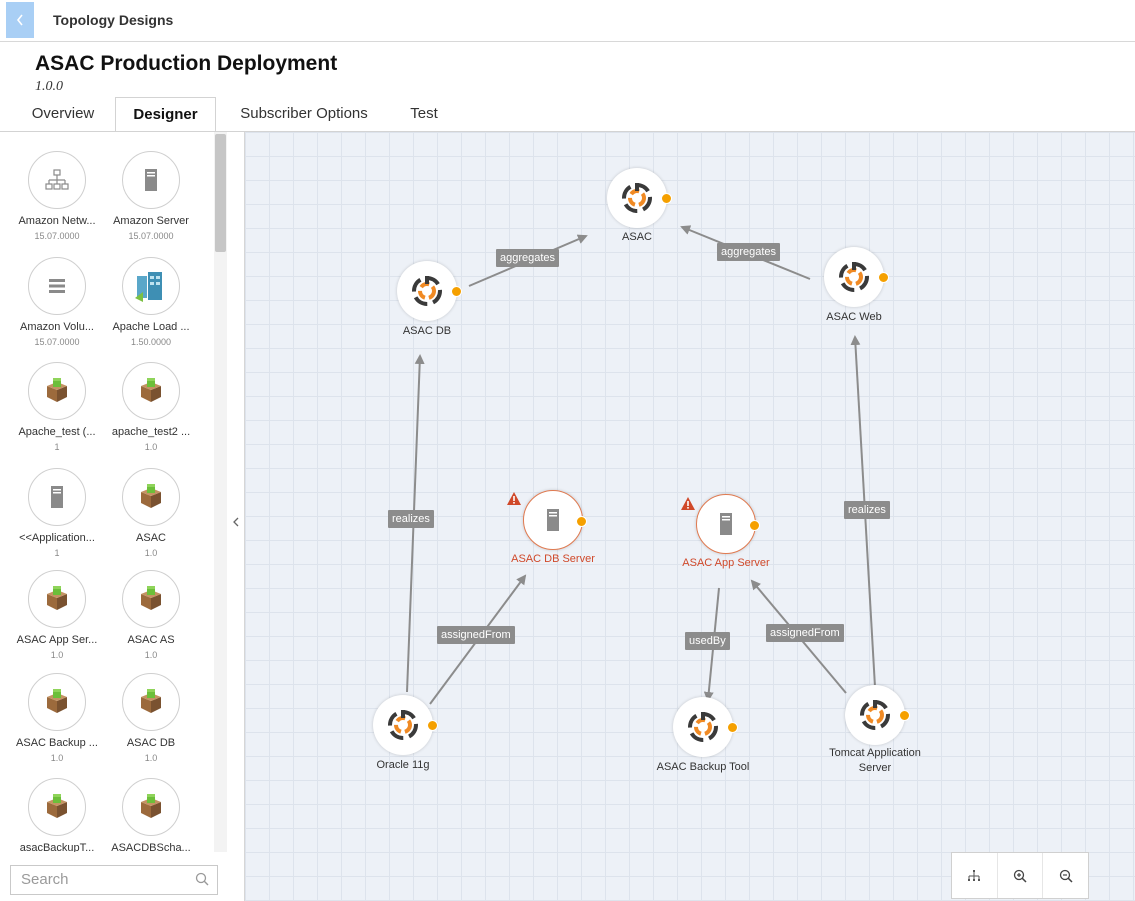 This screenshot has width=1135, height=901. I want to click on collapse-sidebar-button, so click(236, 525).